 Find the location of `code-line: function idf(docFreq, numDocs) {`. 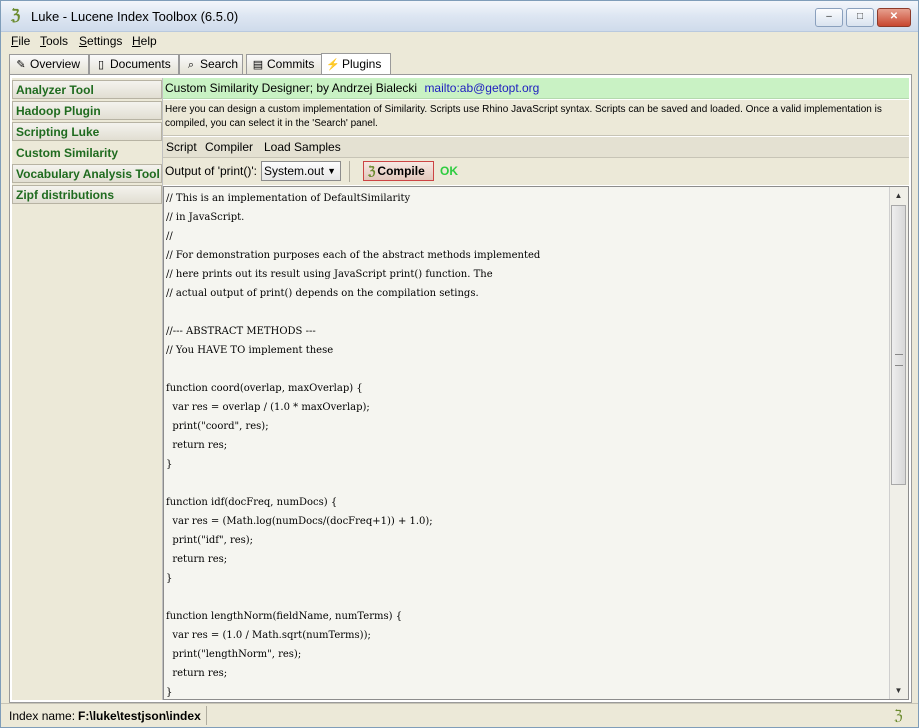

code-line: function idf(docFreq, numDocs) { is located at coordinates (252, 502).